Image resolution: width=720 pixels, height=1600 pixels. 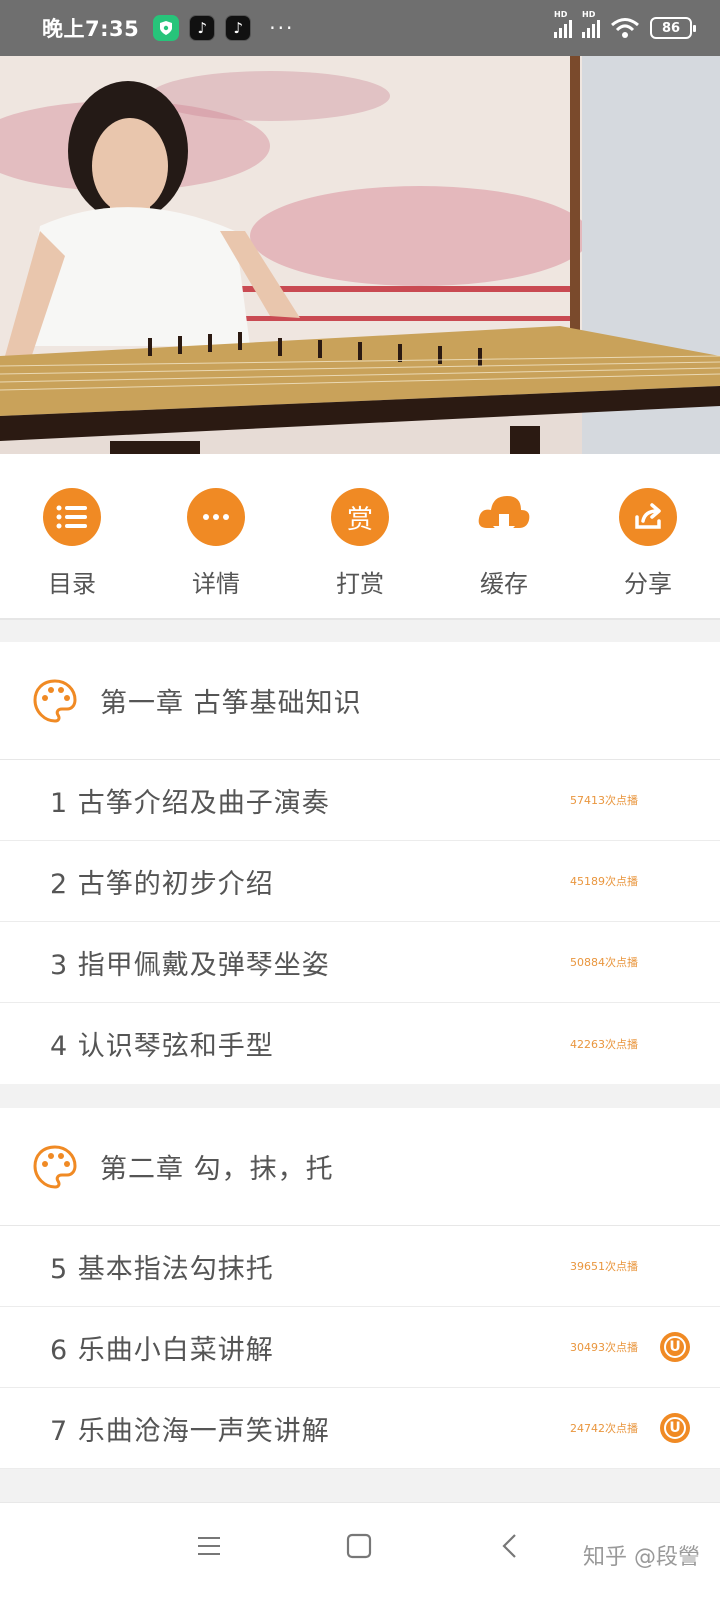 What do you see at coordinates (360, 1347) in the screenshot?
I see `lesson-row: 6 乐曲小白菜讲解 30493次点播 U` at bounding box center [360, 1347].